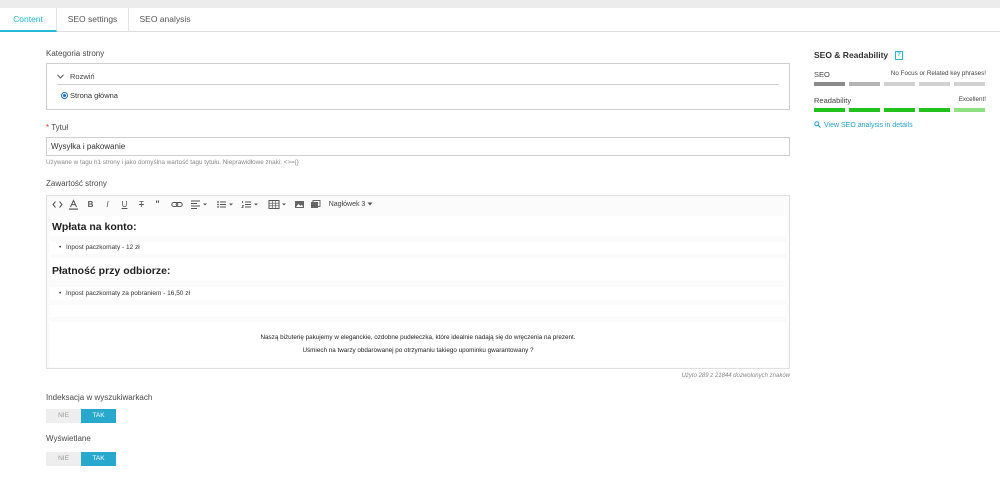 This screenshot has height=494, width=1000. What do you see at coordinates (418, 77) in the screenshot?
I see `category-expand-toggle: Rozwiń` at bounding box center [418, 77].